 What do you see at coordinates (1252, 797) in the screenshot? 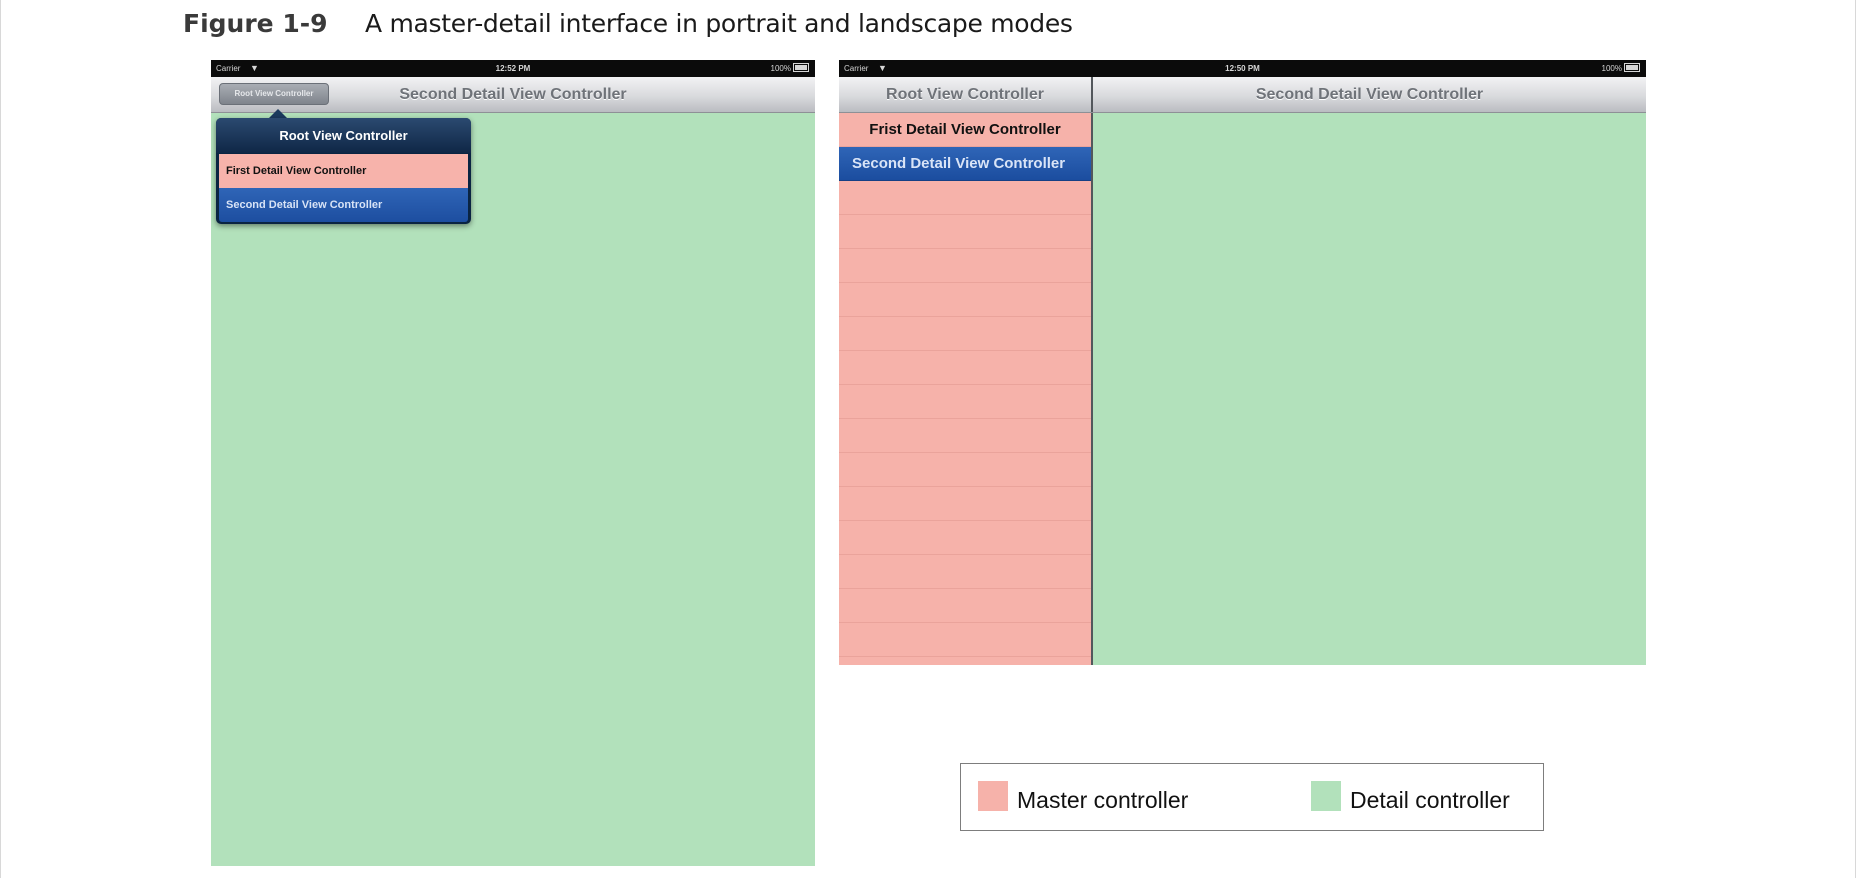
I see `legend: Master controller Detail controller` at bounding box center [1252, 797].